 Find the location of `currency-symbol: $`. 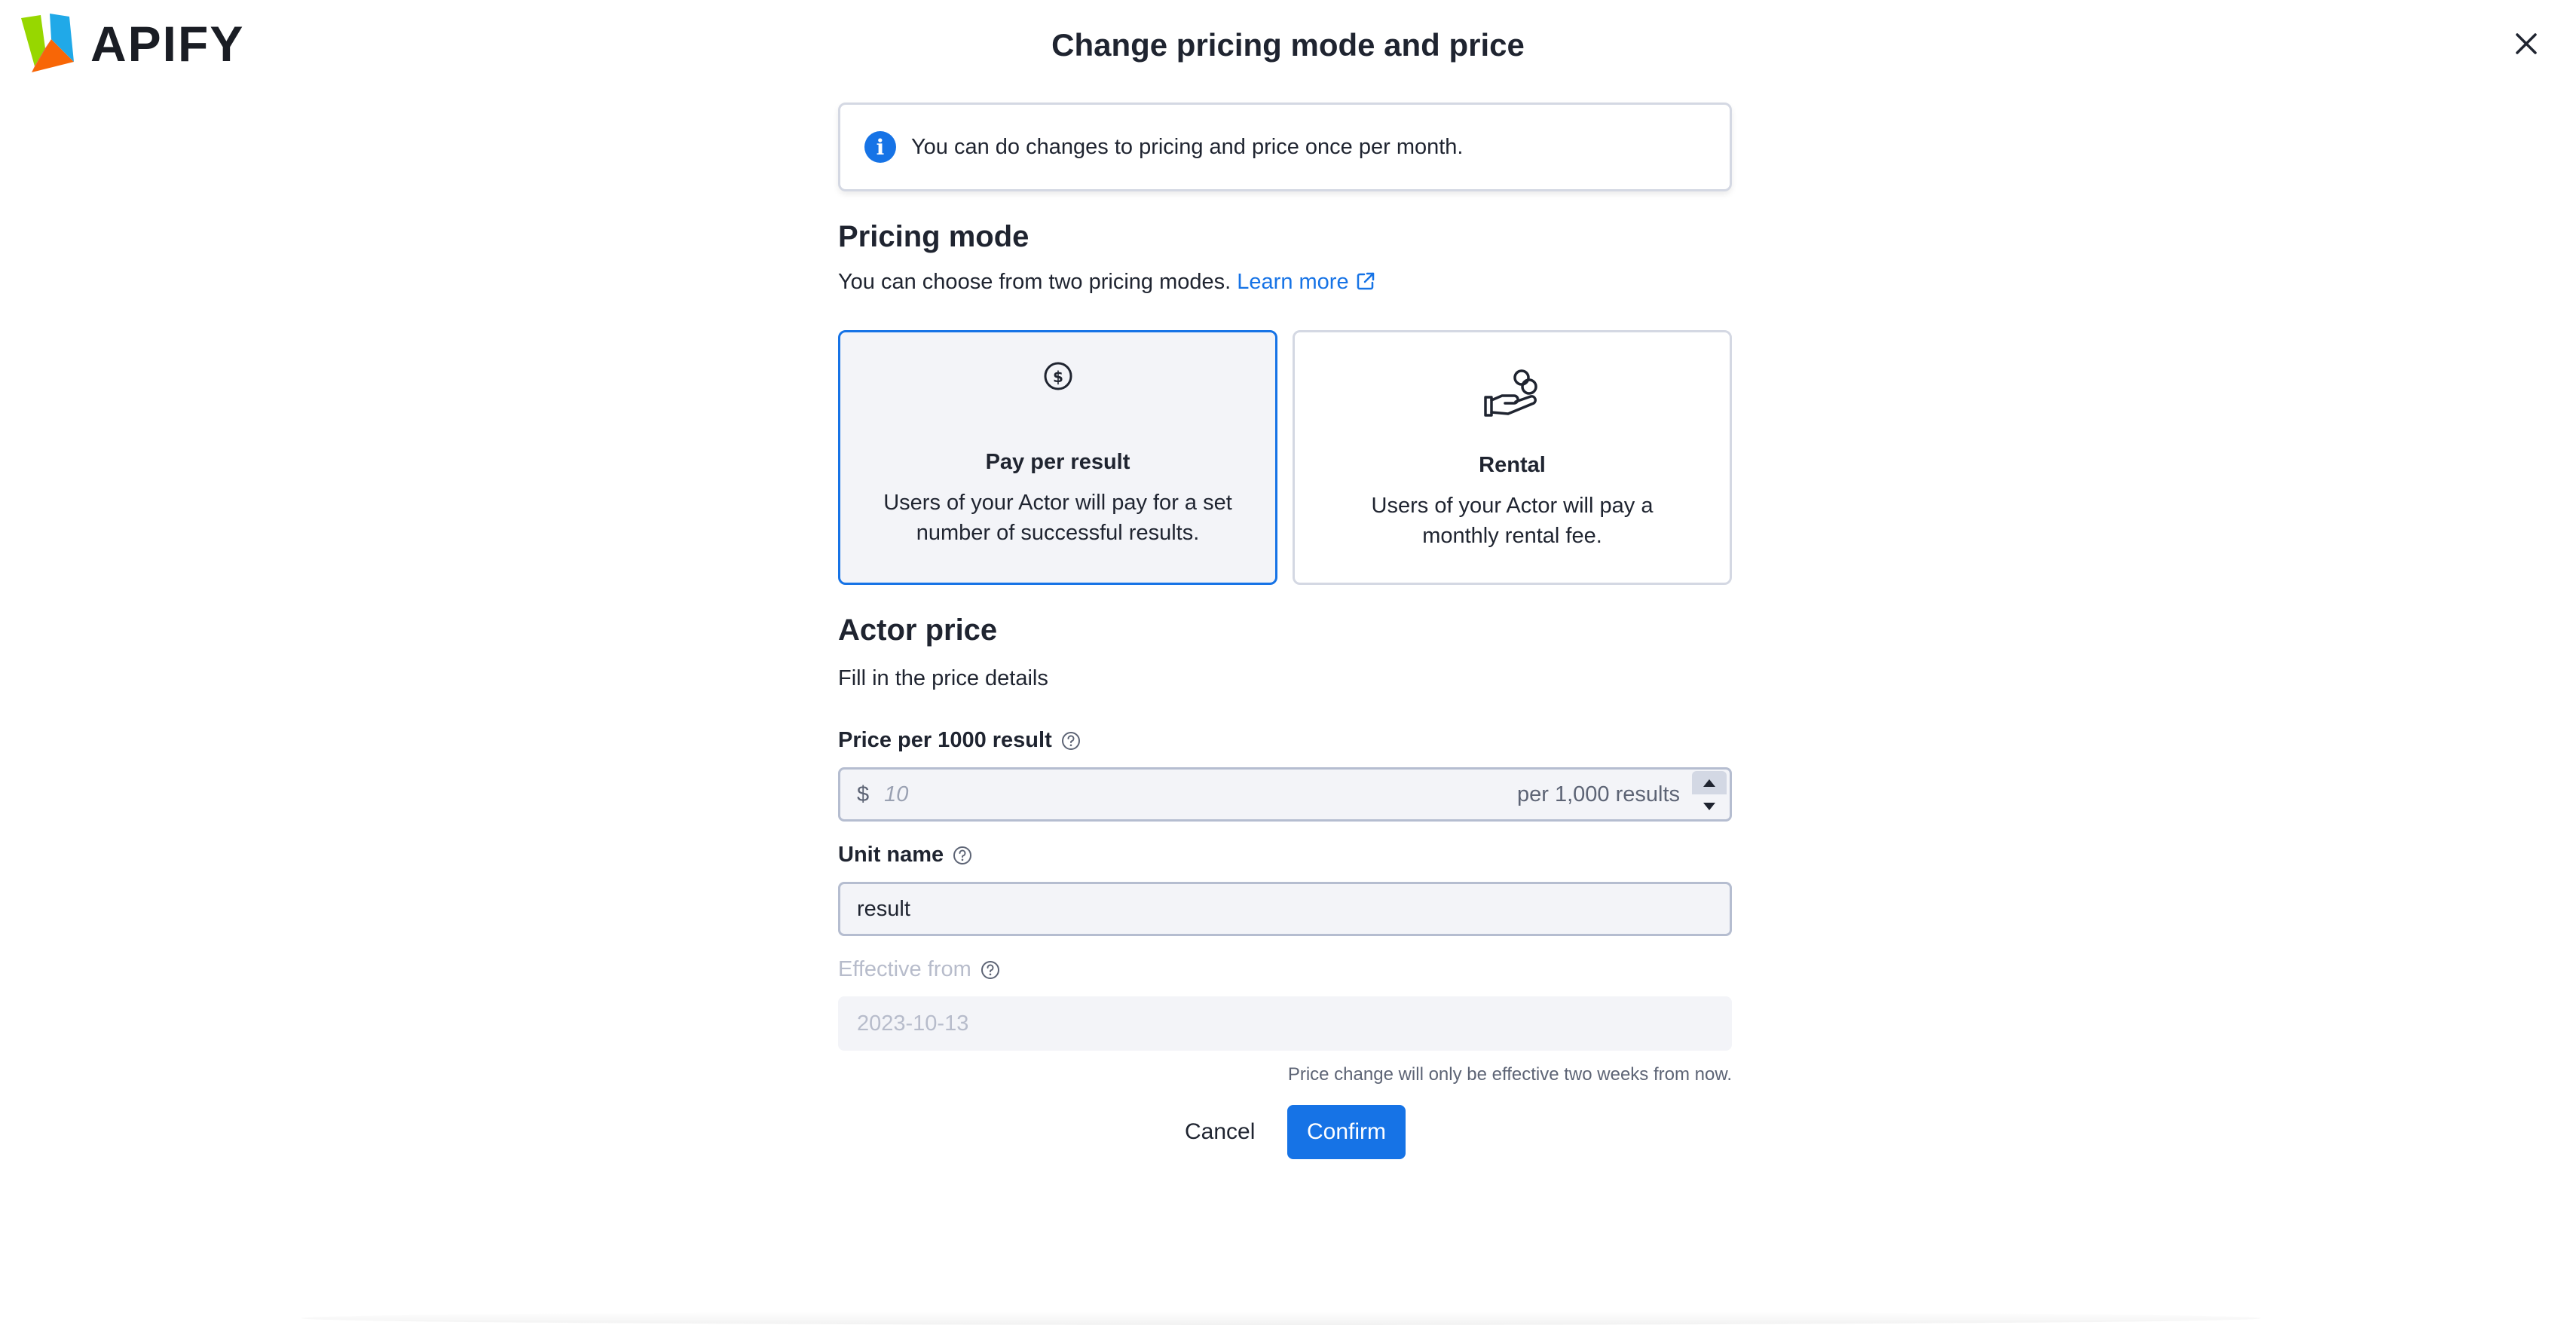

currency-symbol: $ is located at coordinates (864, 794).